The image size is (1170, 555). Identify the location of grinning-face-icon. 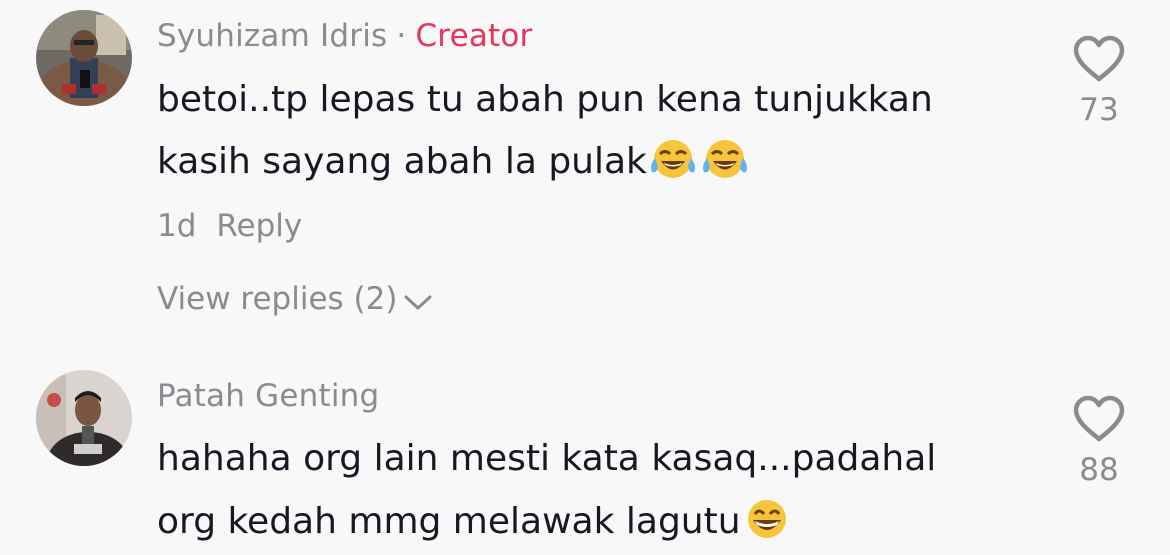
(766, 519).